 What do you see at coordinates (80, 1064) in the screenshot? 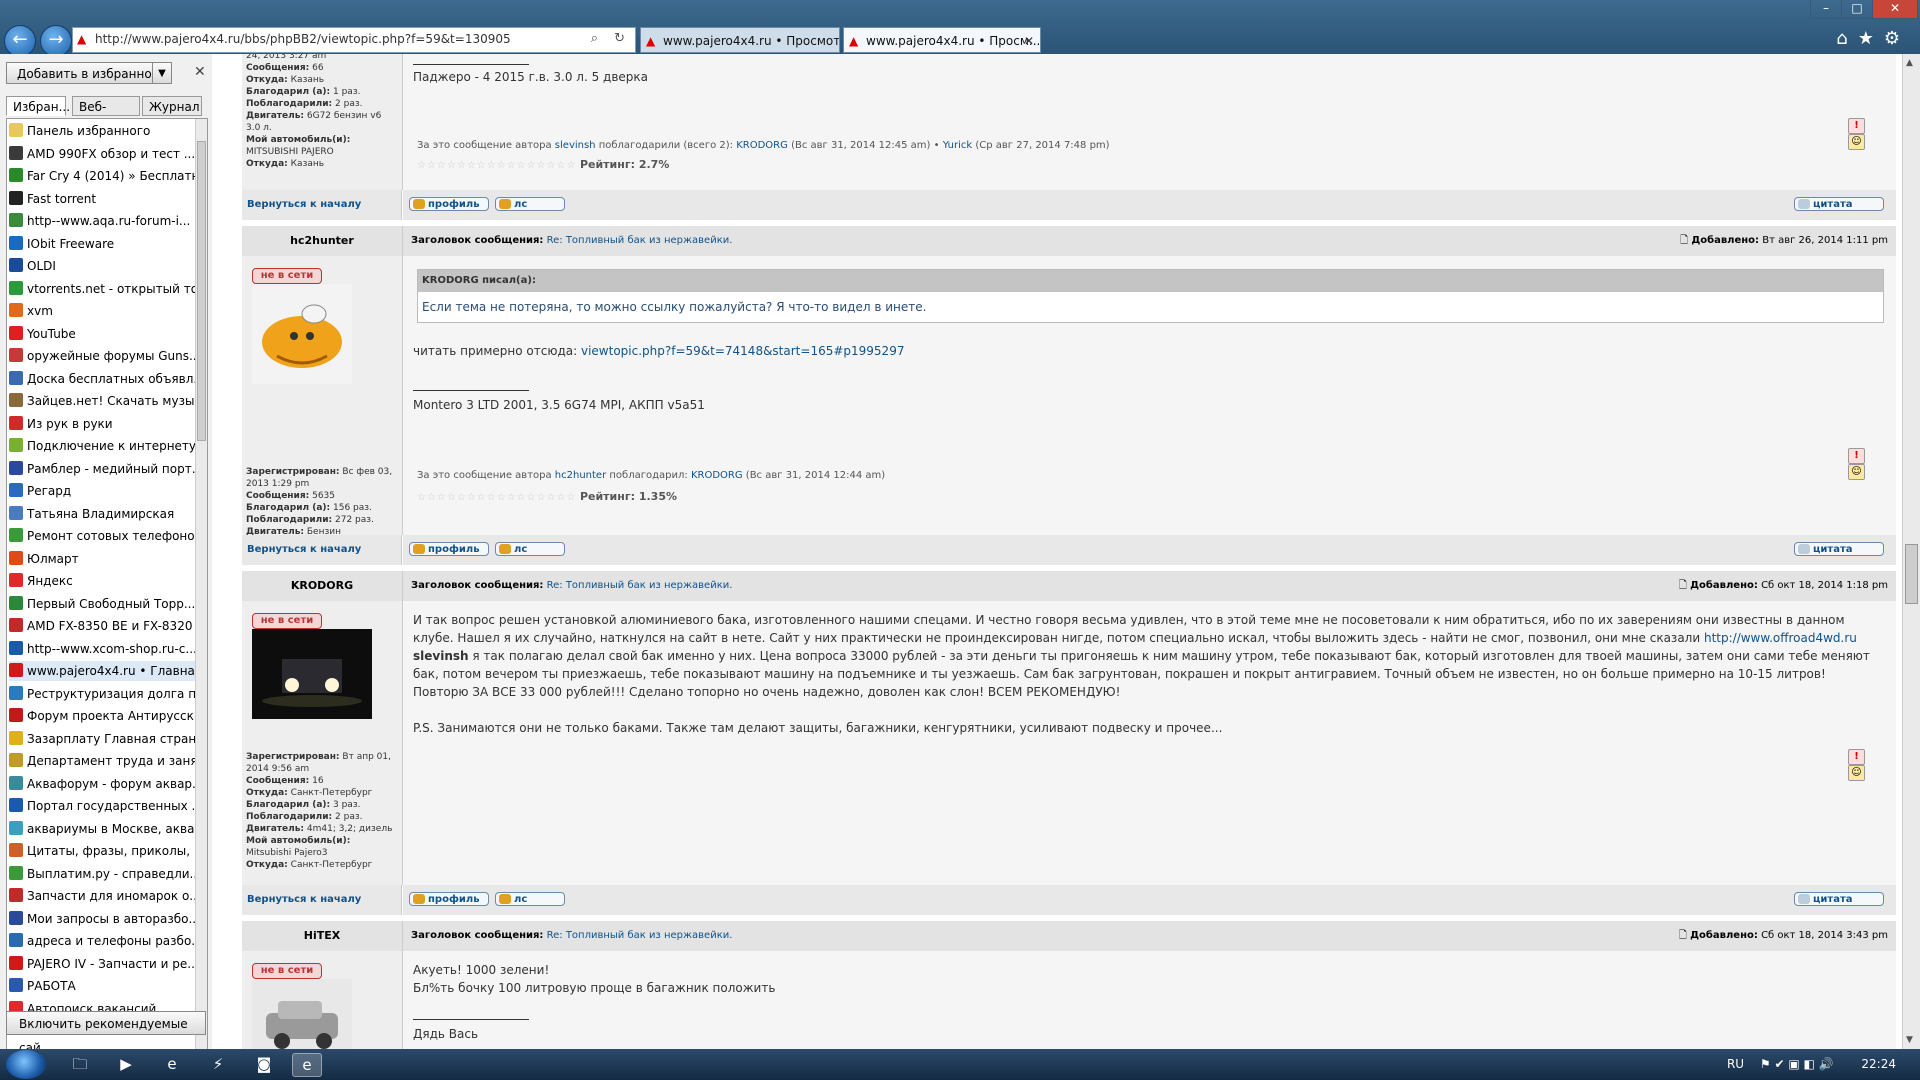
I see `explorer-icon: 🗀` at bounding box center [80, 1064].